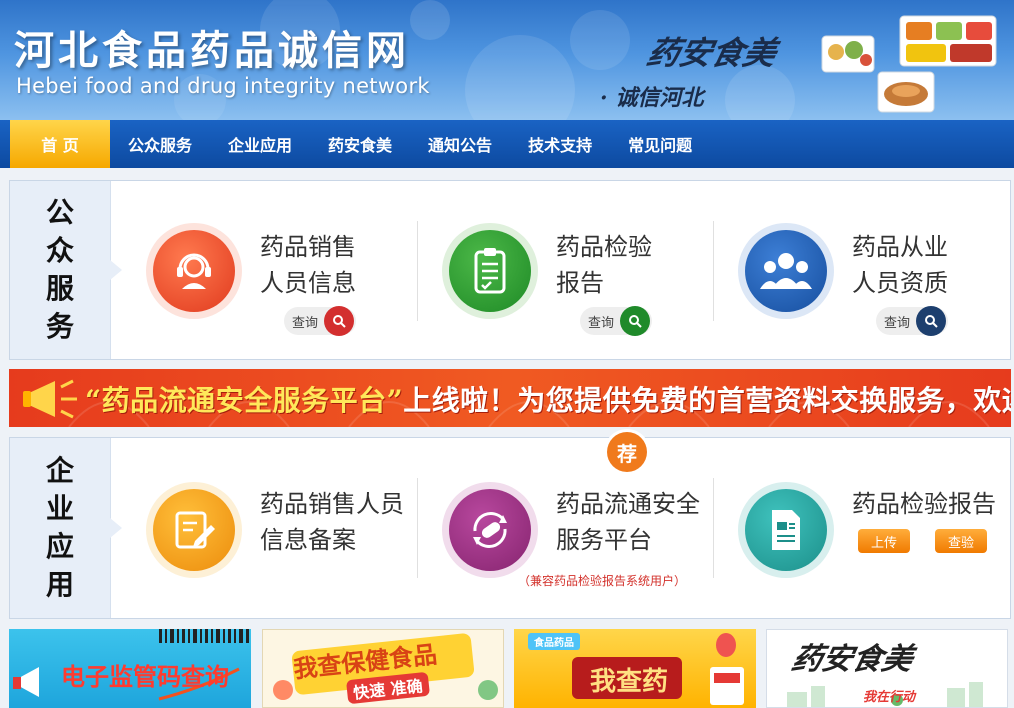  Describe the element at coordinates (145, 677) in the screenshot. I see `tile-title: 电子监管码查询` at that location.